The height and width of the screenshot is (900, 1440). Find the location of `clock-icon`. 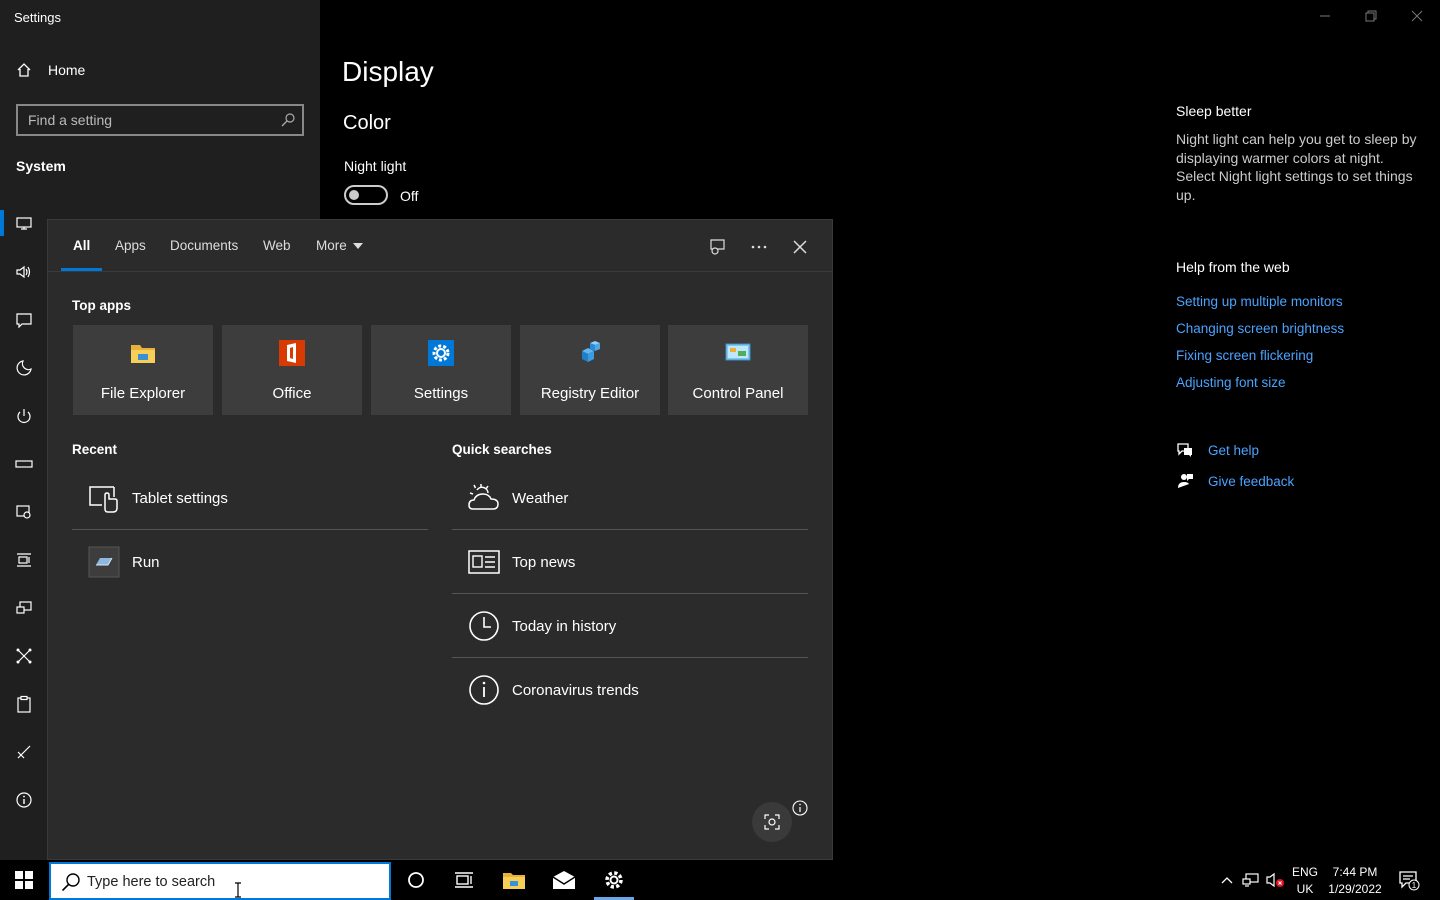

clock-icon is located at coordinates (484, 626).